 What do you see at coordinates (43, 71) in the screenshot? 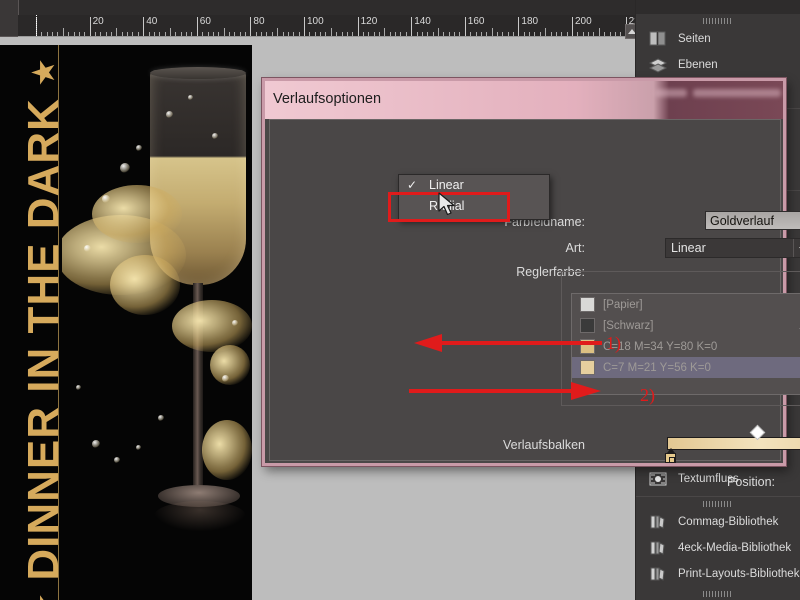
I see `star-icon-right: ★` at bounding box center [43, 71].